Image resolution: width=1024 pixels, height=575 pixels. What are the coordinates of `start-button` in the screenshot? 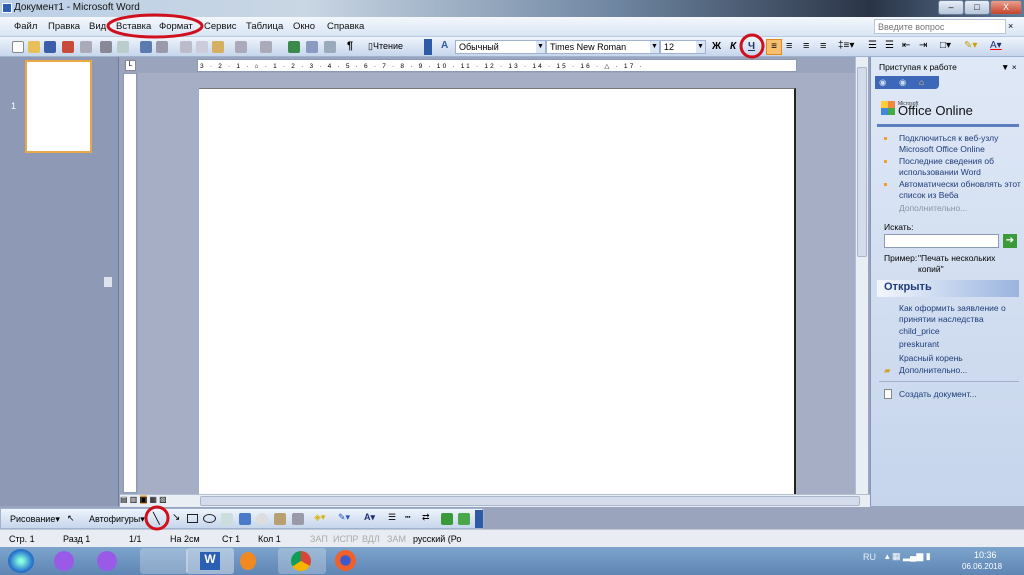 It's located at (21, 561).